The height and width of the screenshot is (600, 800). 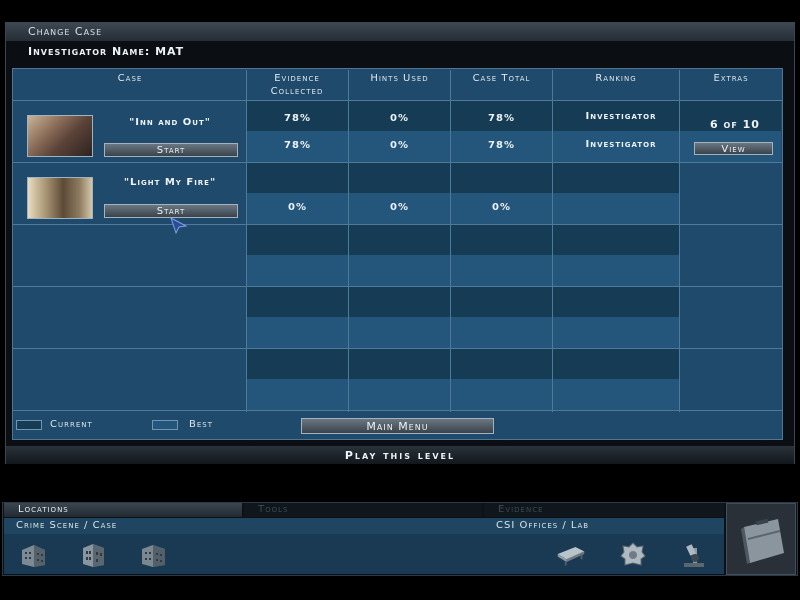 What do you see at coordinates (171, 150) in the screenshot?
I see `start-button: Start` at bounding box center [171, 150].